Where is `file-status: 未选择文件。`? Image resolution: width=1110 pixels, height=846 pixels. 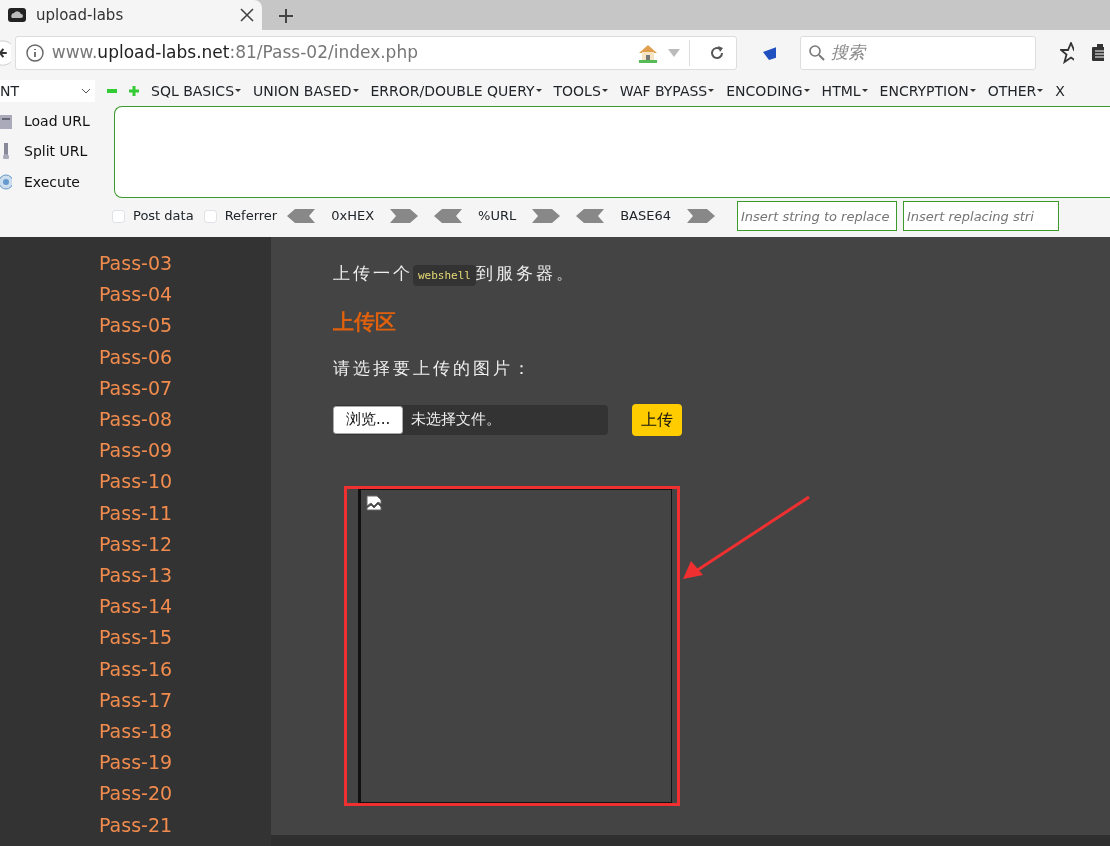 file-status: 未选择文件。 is located at coordinates (456, 420).